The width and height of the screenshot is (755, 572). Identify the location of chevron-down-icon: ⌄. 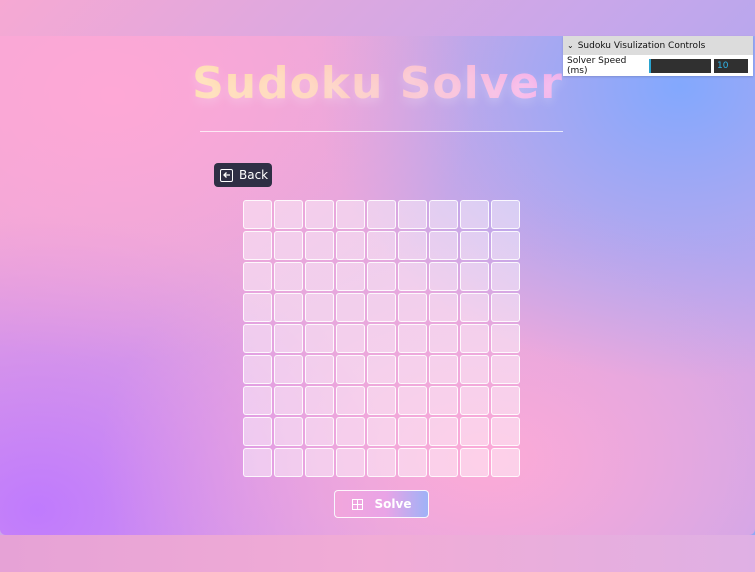
(570, 45).